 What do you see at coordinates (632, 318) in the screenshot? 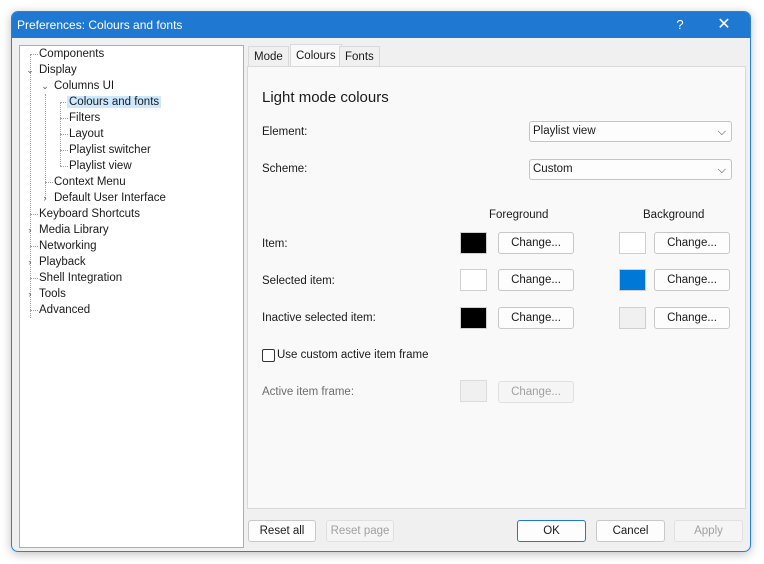
I see `inactive-selected-item-background-swatch` at bounding box center [632, 318].